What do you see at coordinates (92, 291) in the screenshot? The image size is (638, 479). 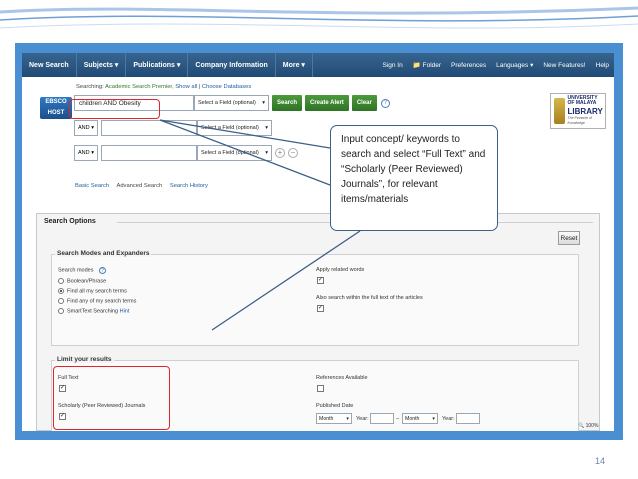 I see `mode-find-all: Find all my search terms` at bounding box center [92, 291].